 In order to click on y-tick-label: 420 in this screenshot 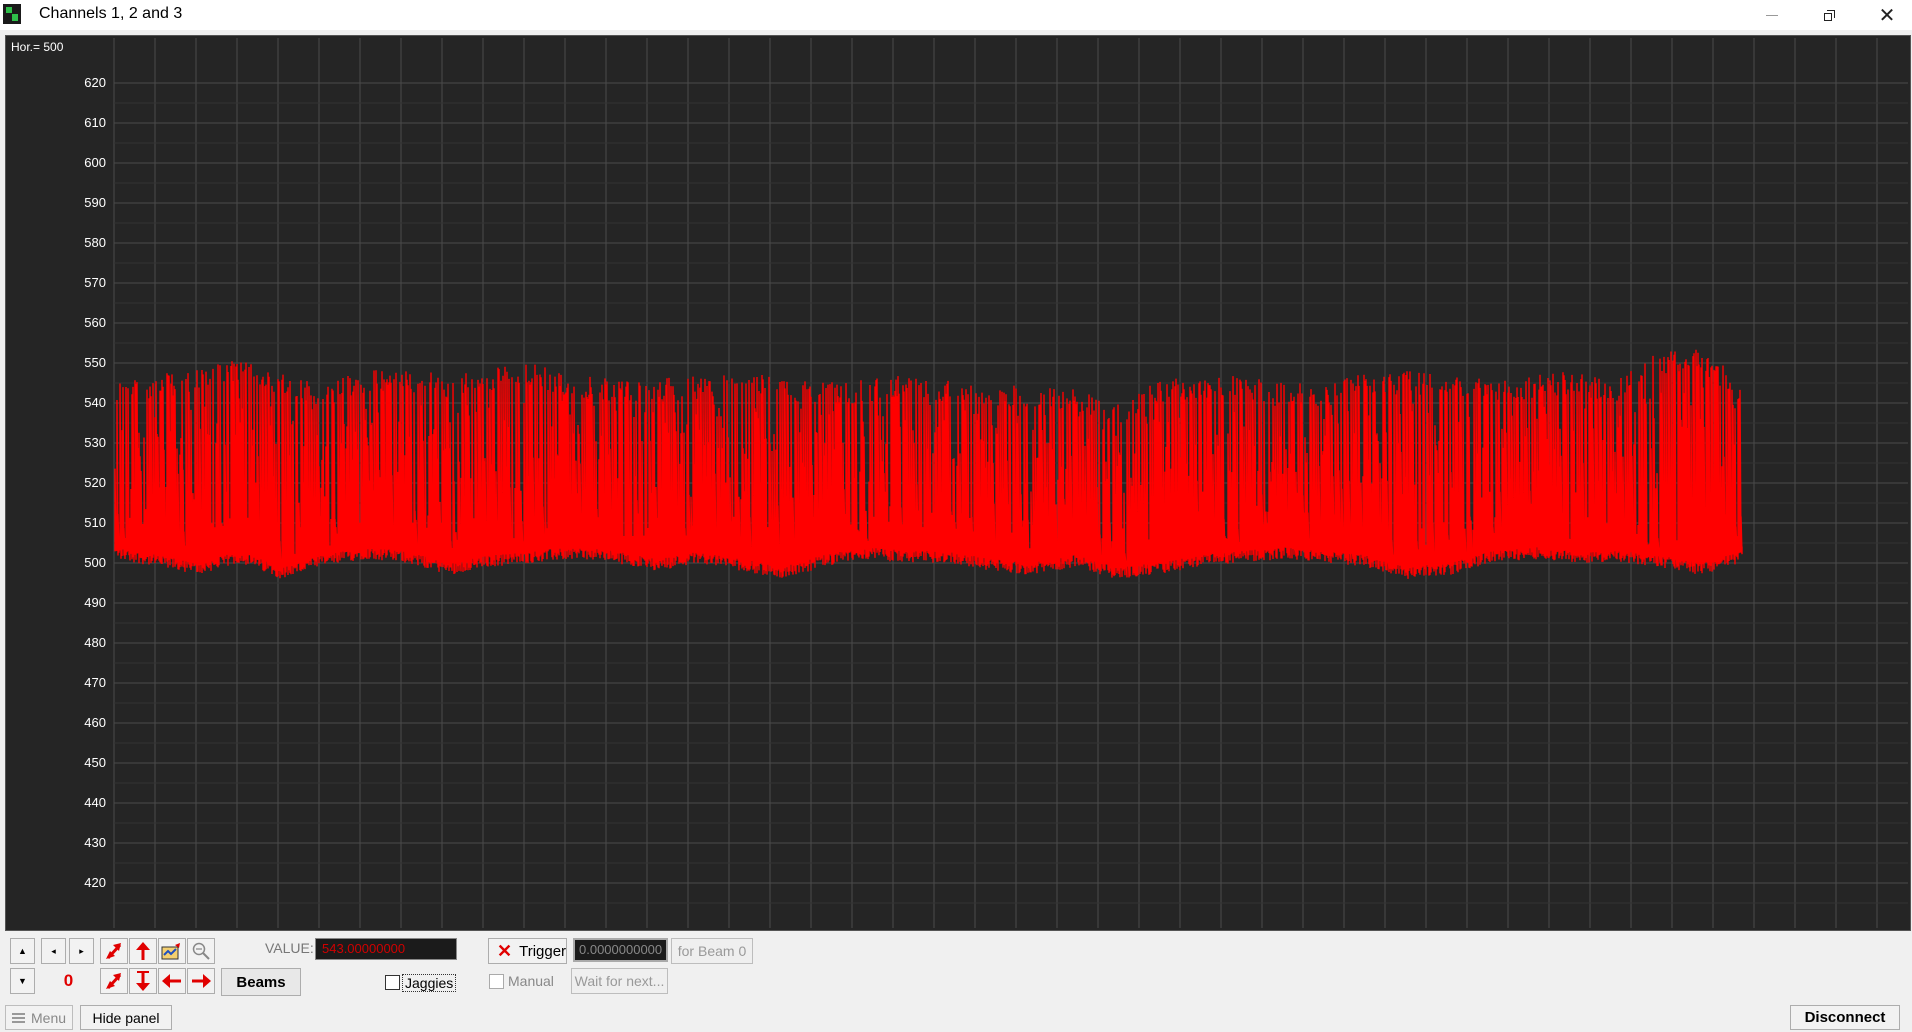, I will do `click(95, 882)`.